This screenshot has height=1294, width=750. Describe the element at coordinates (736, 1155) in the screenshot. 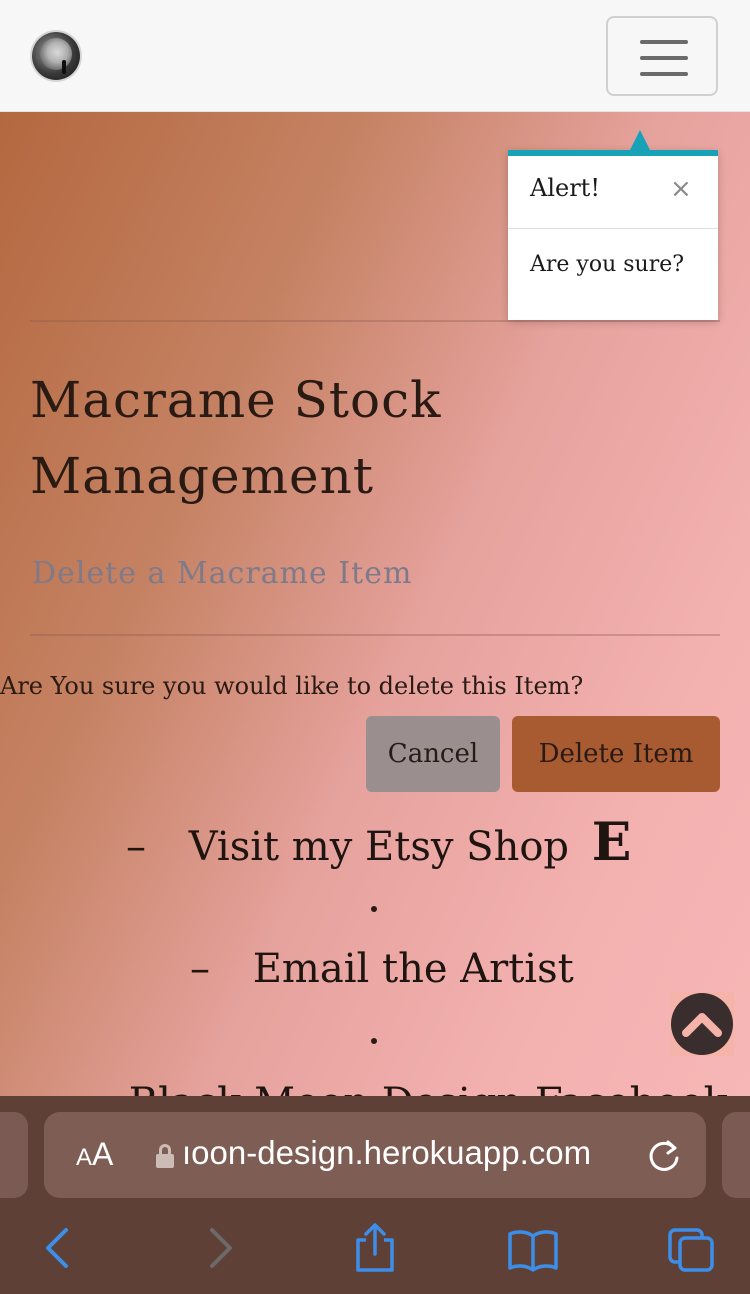

I see `next-tab-edge` at that location.